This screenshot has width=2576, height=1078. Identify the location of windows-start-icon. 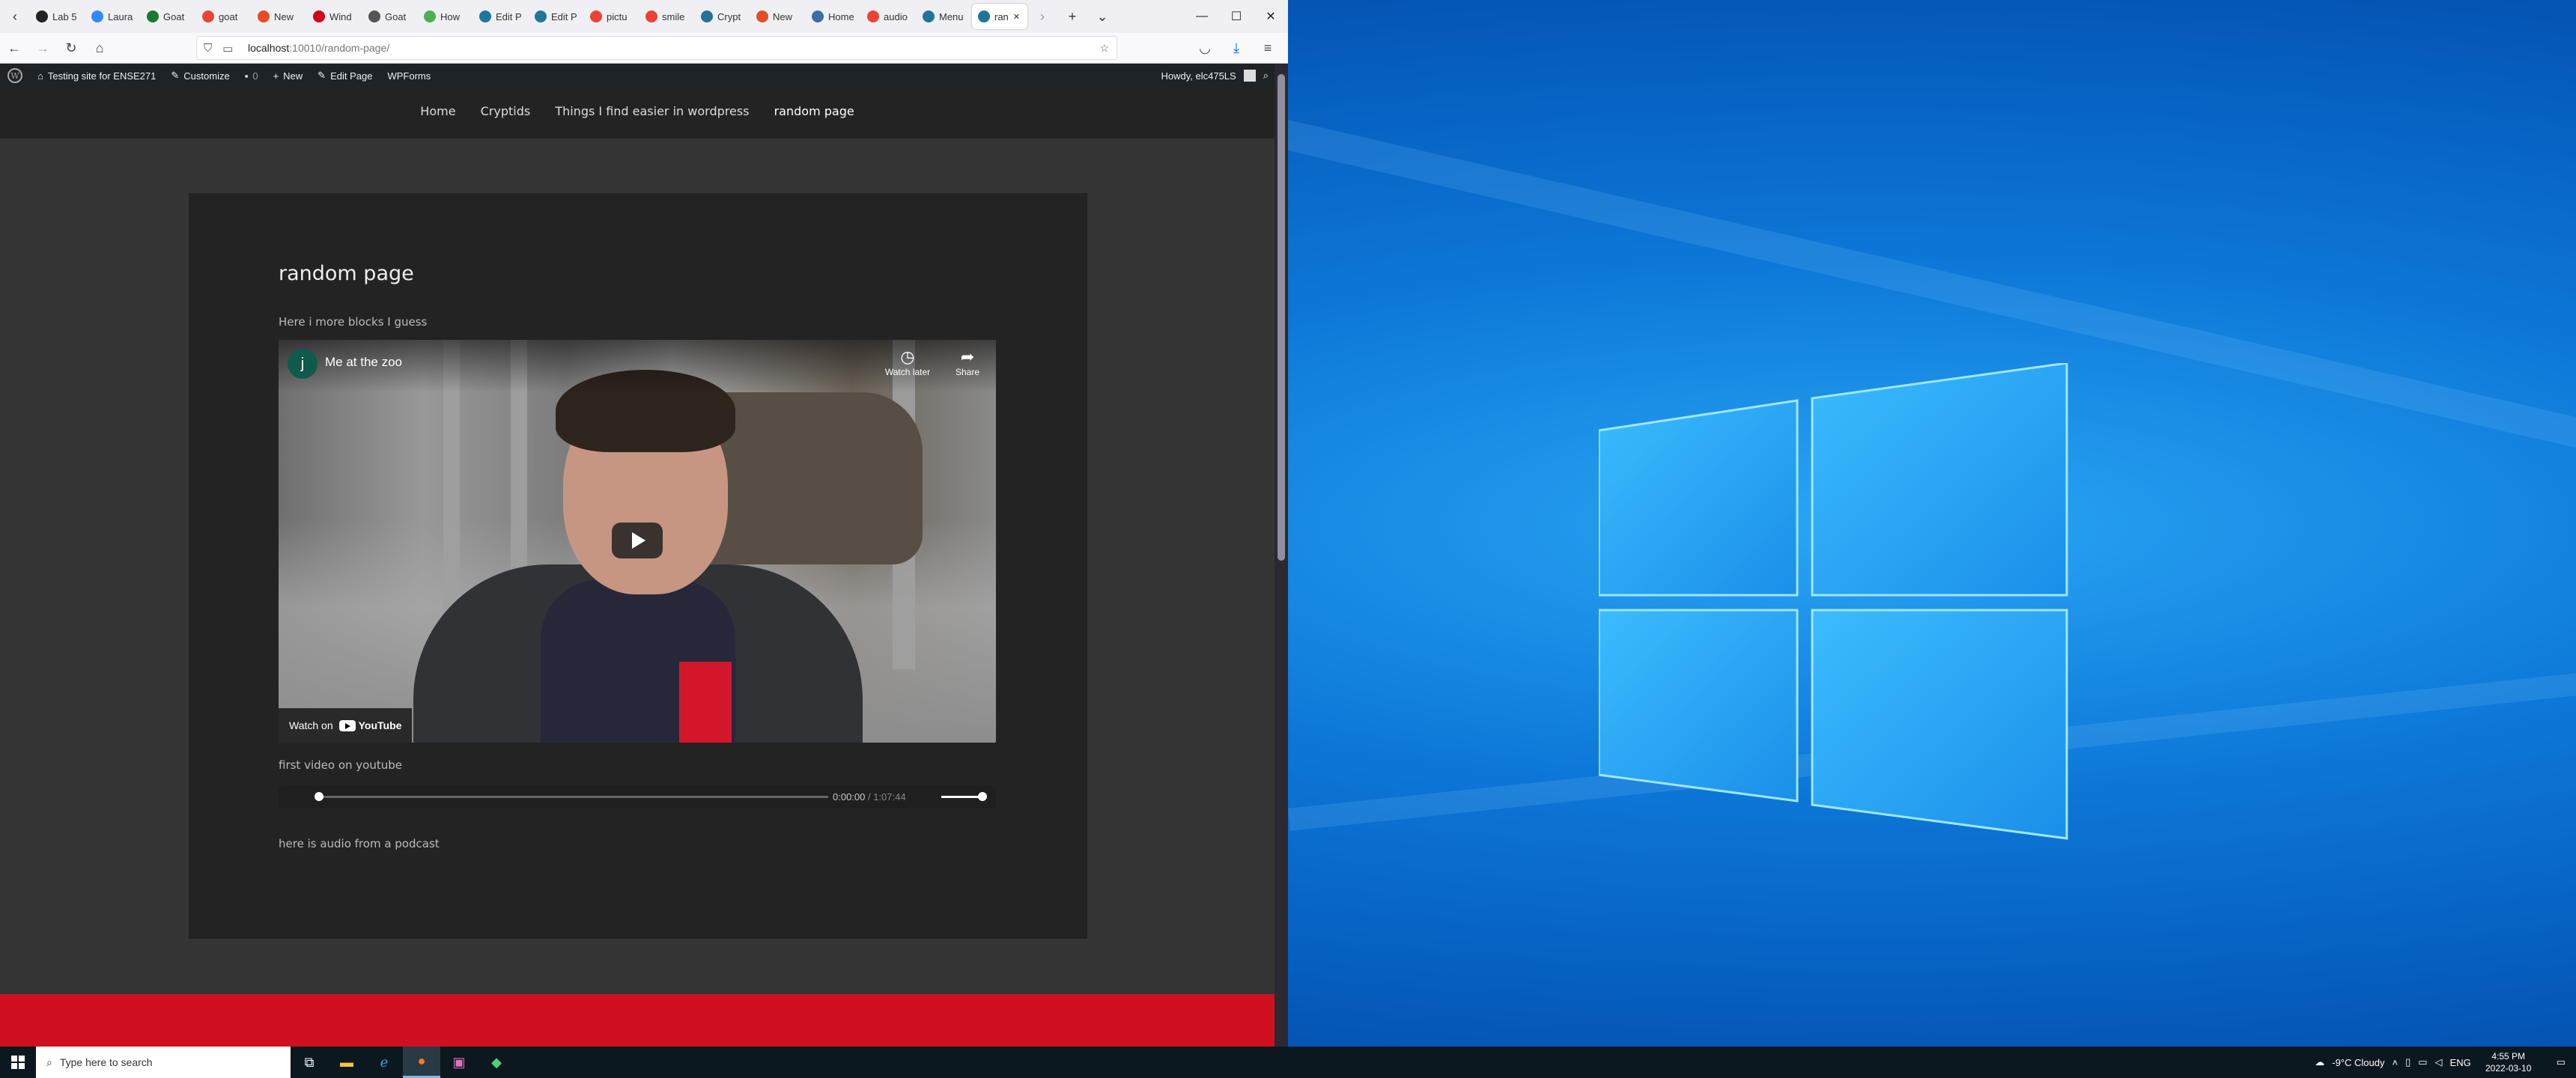
(18, 1062).